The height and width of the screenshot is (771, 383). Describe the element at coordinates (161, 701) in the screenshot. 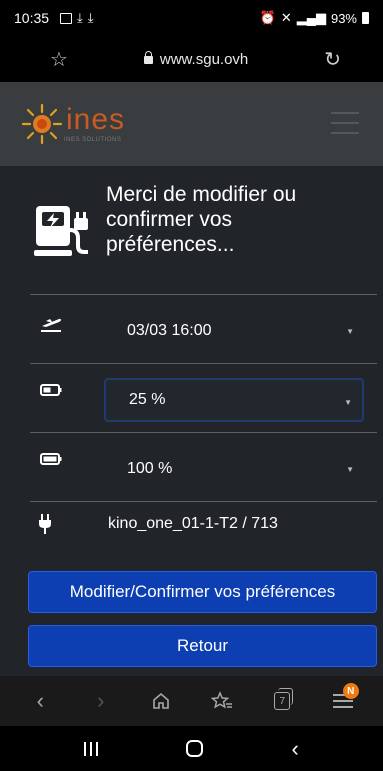

I see `home-icon` at that location.